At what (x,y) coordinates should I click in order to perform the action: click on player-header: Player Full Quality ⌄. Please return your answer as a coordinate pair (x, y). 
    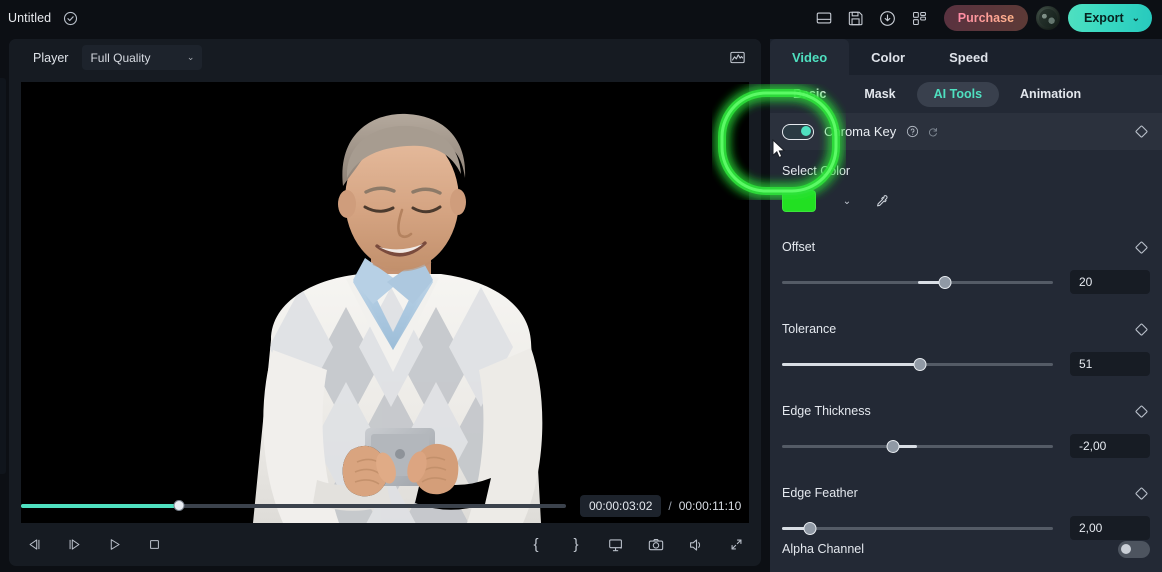
    Looking at the image, I should click on (385, 57).